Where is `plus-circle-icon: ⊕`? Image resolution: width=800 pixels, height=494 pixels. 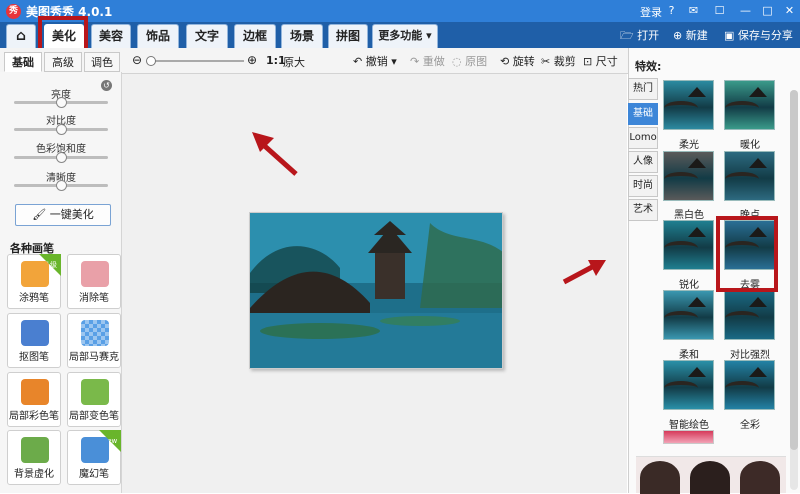 plus-circle-icon: ⊕ is located at coordinates (678, 35).